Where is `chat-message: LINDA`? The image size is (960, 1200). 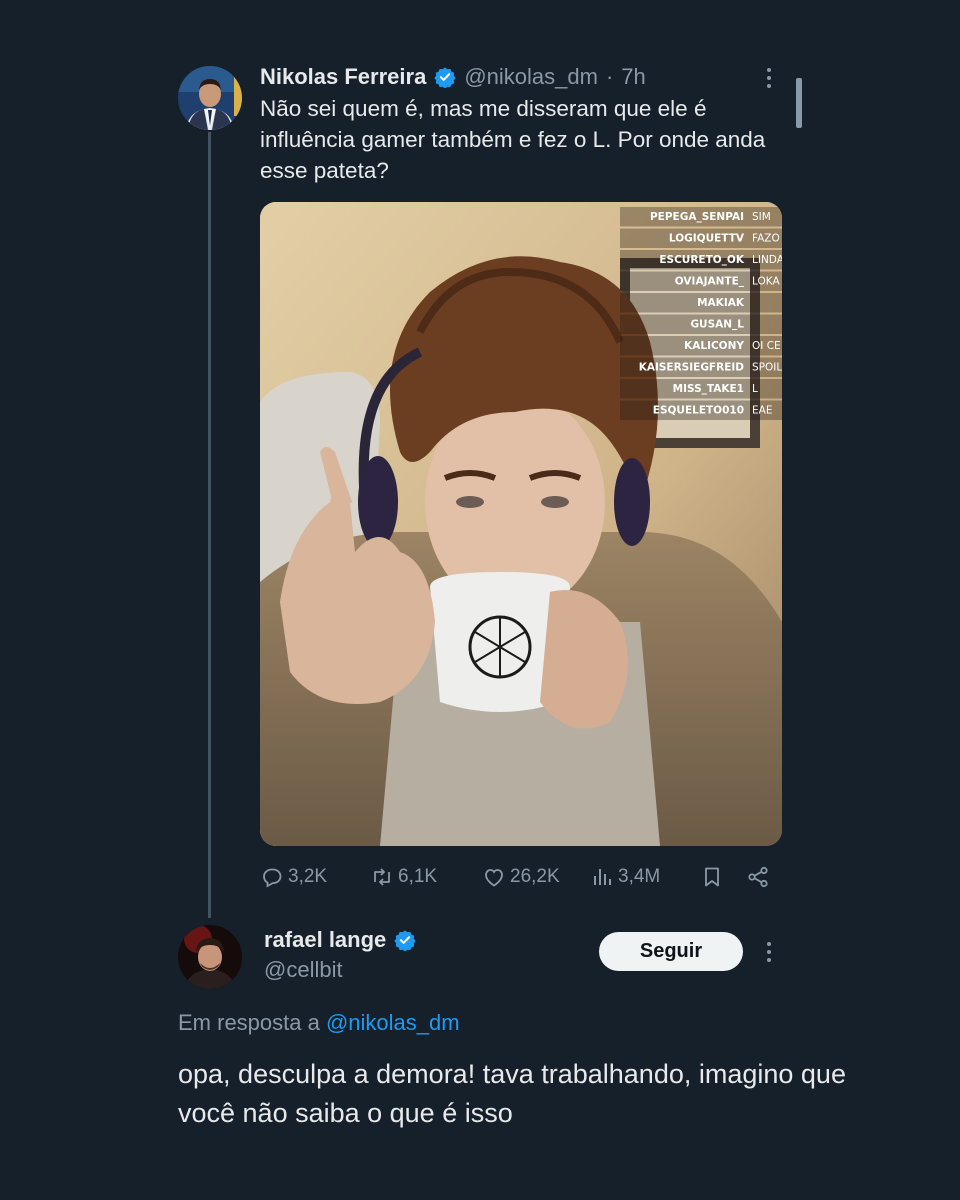 chat-message: LINDA is located at coordinates (767, 260).